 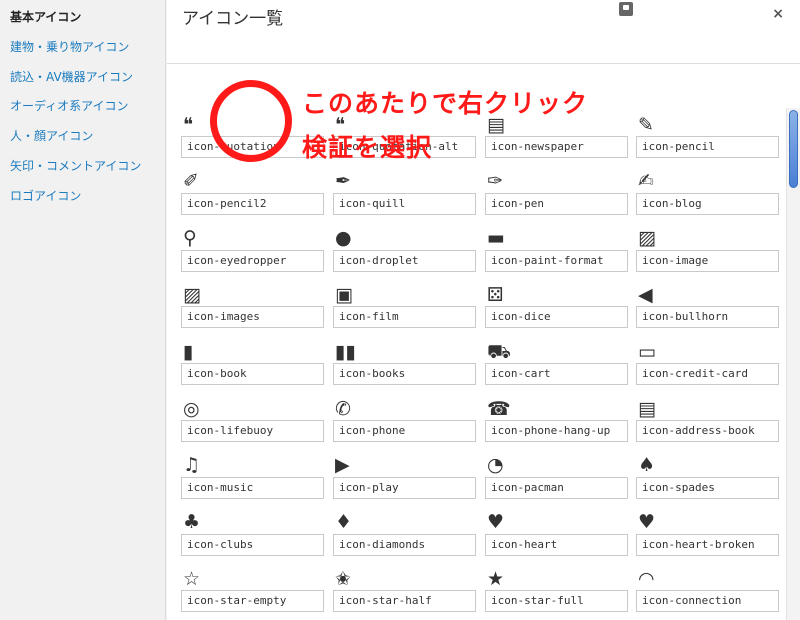 I want to click on icon-cell: ▭ icon-credit-card, so click(x=707, y=366).